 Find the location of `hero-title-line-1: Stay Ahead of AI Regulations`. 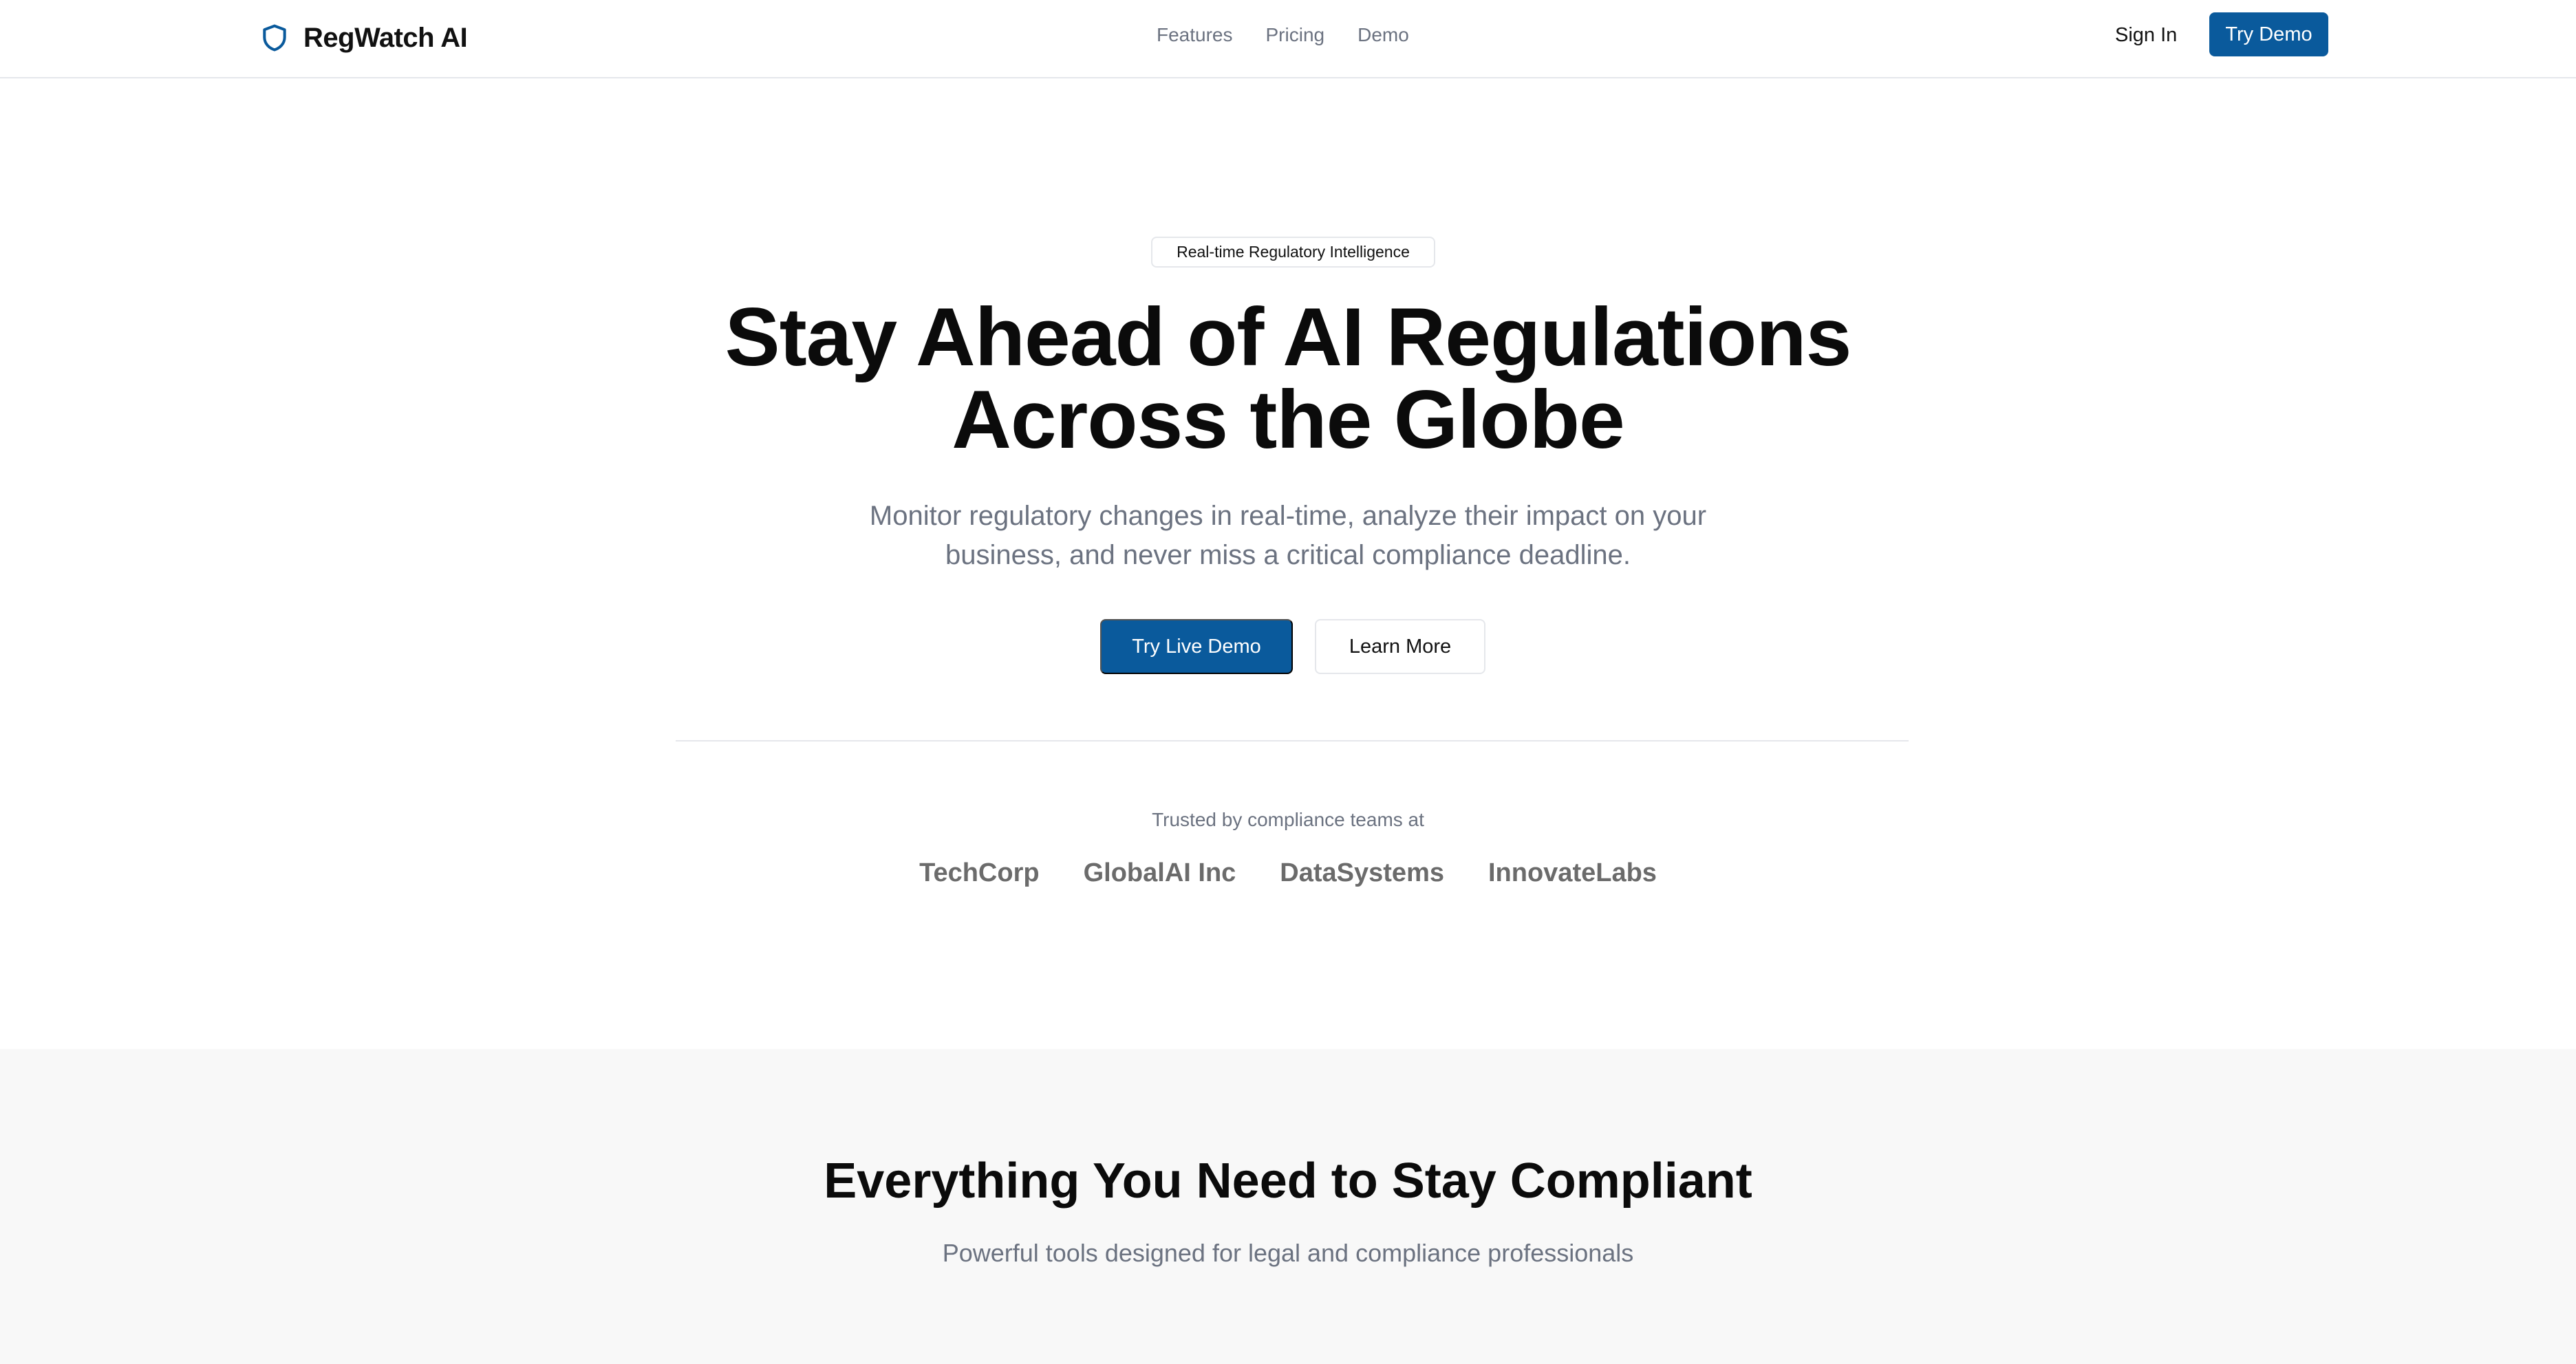

hero-title-line-1: Stay Ahead of AI Regulations is located at coordinates (1288, 337).